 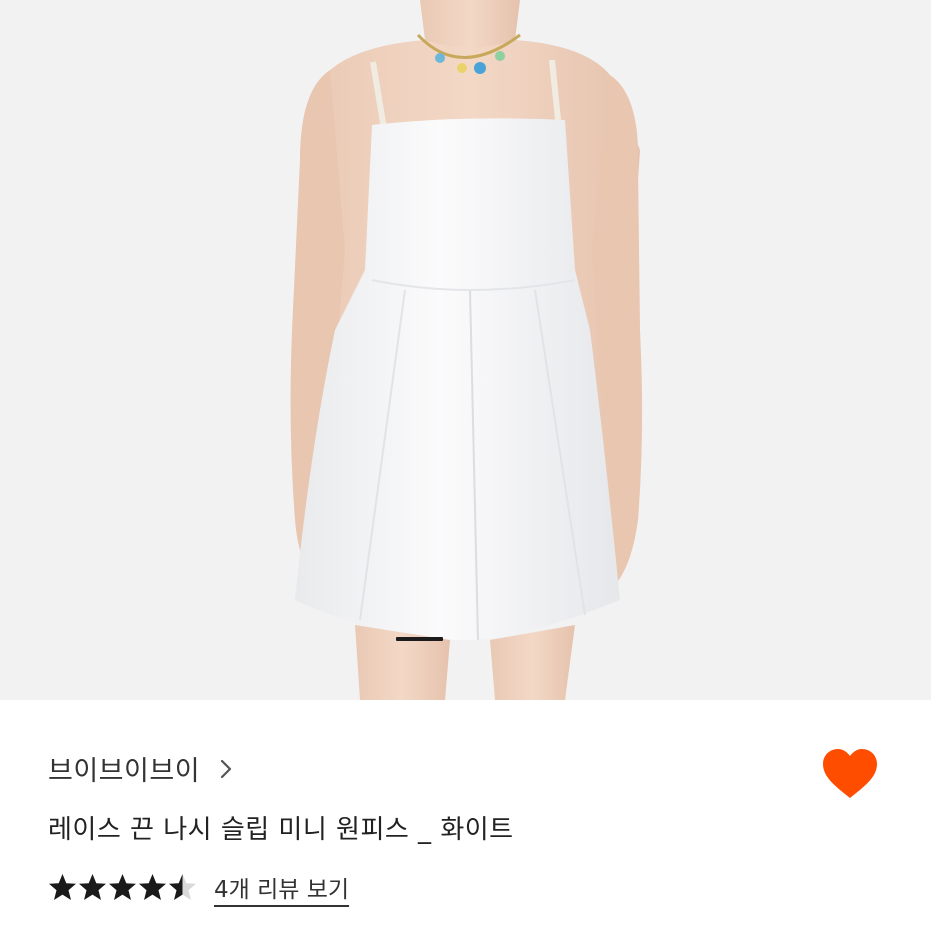 I want to click on rating-row: 4개 리뷰 보기, so click(x=198, y=887).